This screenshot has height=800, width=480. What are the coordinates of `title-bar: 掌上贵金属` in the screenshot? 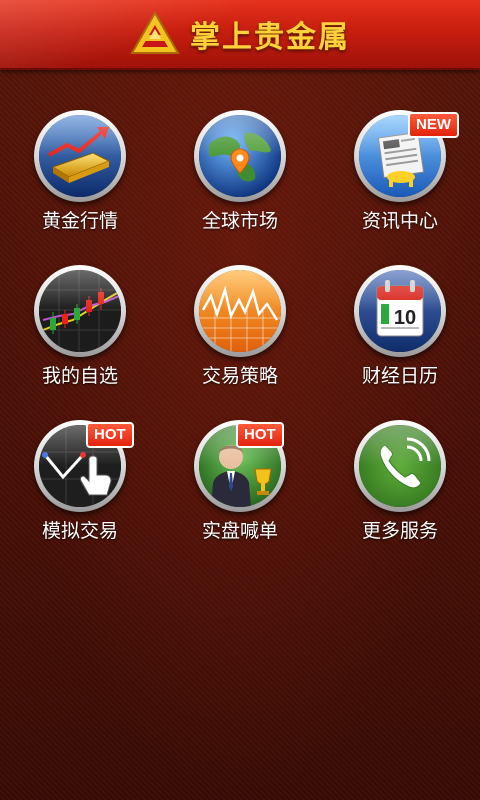 It's located at (240, 35).